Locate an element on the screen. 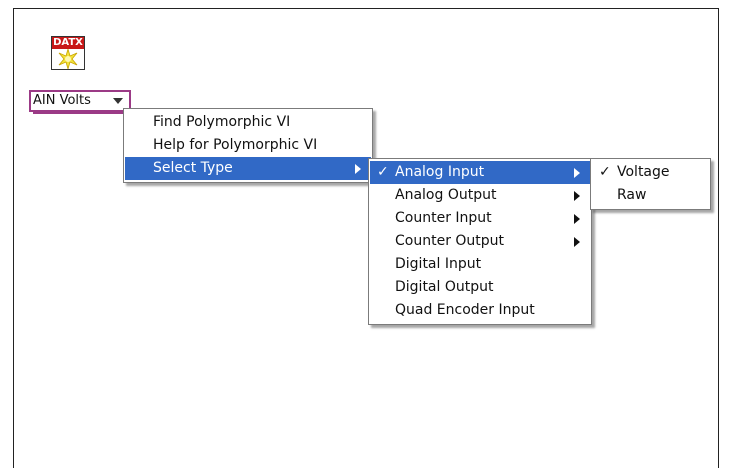  menu-item-counter-output: Counter Output is located at coordinates (480, 241).